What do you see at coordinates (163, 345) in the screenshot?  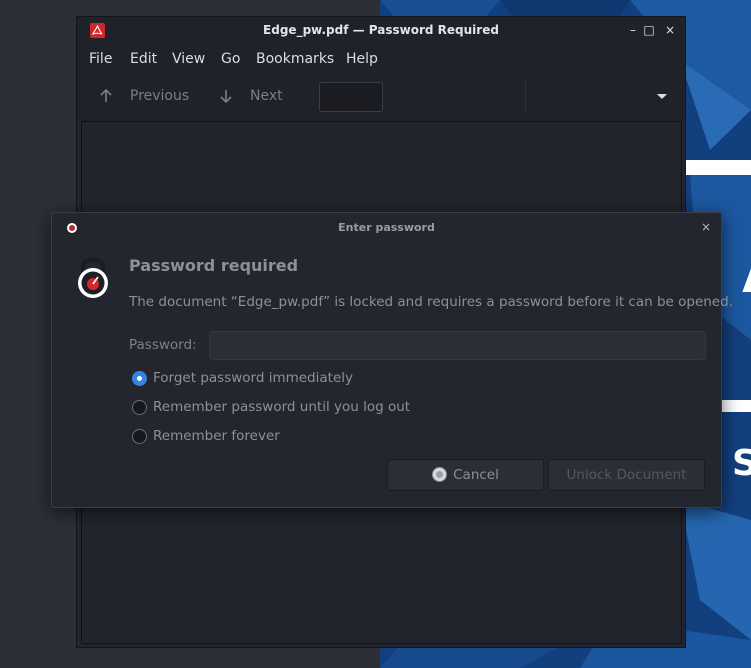 I see `password-label: Password:` at bounding box center [163, 345].